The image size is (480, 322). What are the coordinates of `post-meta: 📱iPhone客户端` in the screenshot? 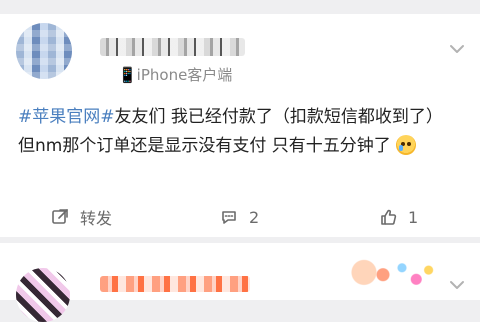 It's located at (175, 75).